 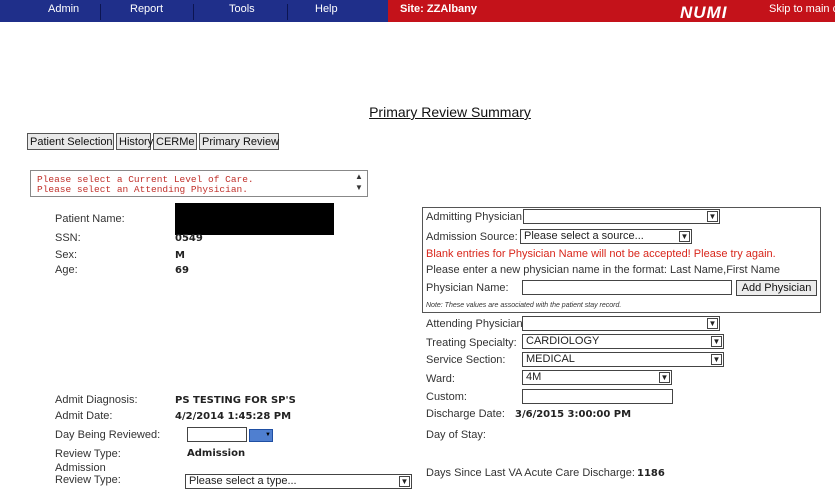 I want to click on patient-name-label: Patient Name:, so click(x=90, y=219).